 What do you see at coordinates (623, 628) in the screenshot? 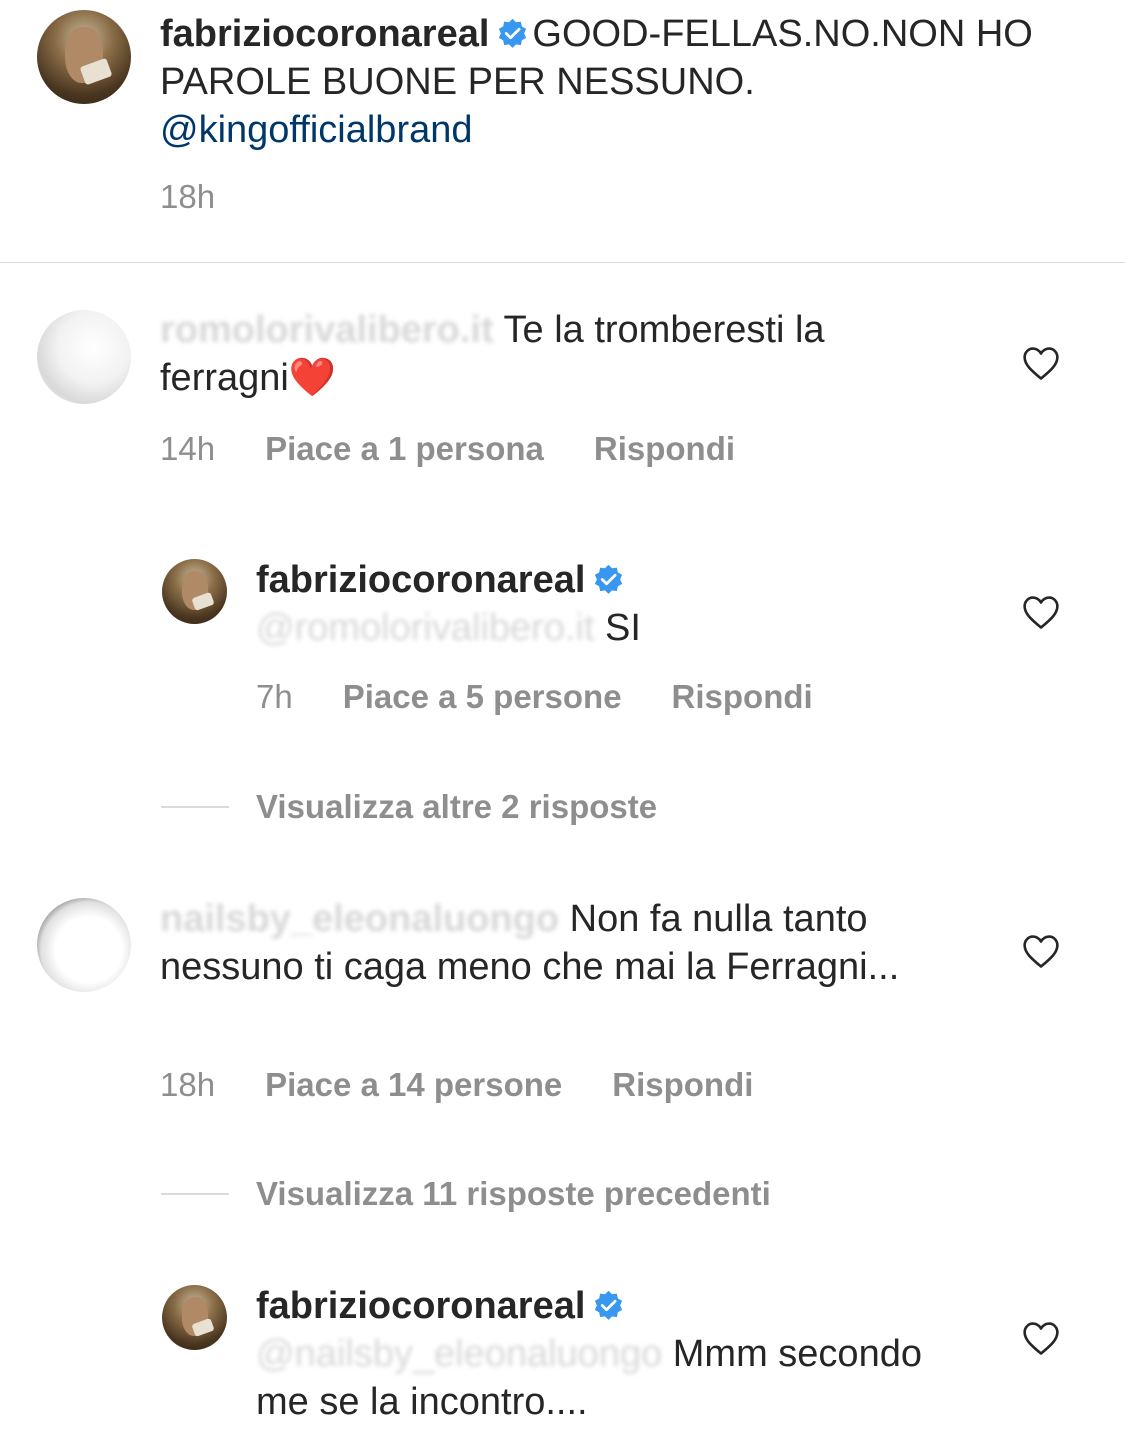
I see `reply-text: SI` at bounding box center [623, 628].